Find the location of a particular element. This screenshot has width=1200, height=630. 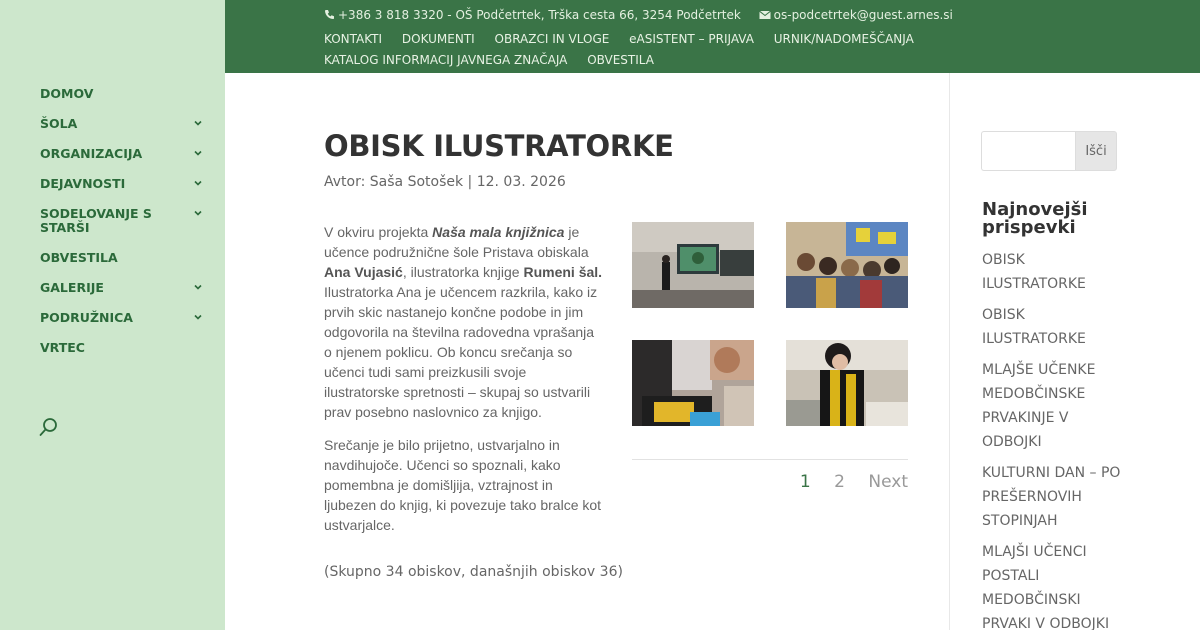

nav-item-label: DOMOV is located at coordinates (67, 93).